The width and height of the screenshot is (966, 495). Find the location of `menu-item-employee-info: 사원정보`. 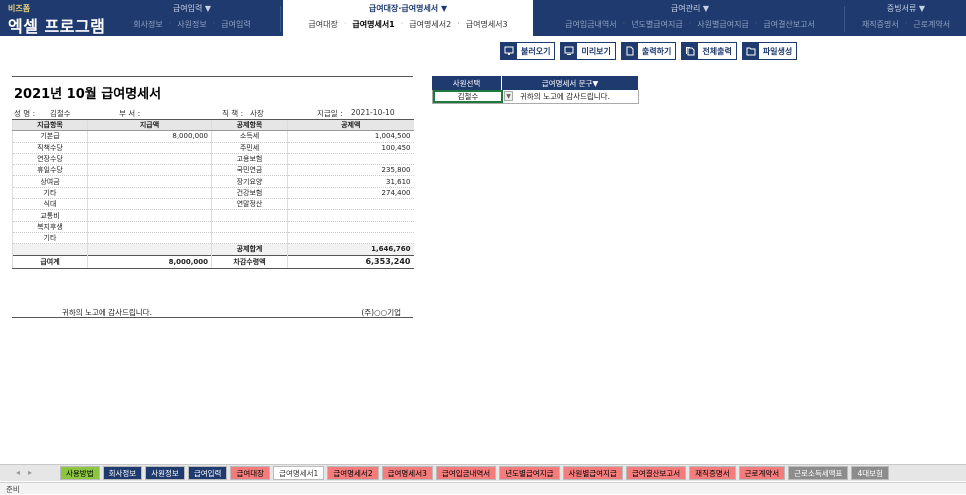

menu-item-employee-info: 사원정보 is located at coordinates (191, 24).